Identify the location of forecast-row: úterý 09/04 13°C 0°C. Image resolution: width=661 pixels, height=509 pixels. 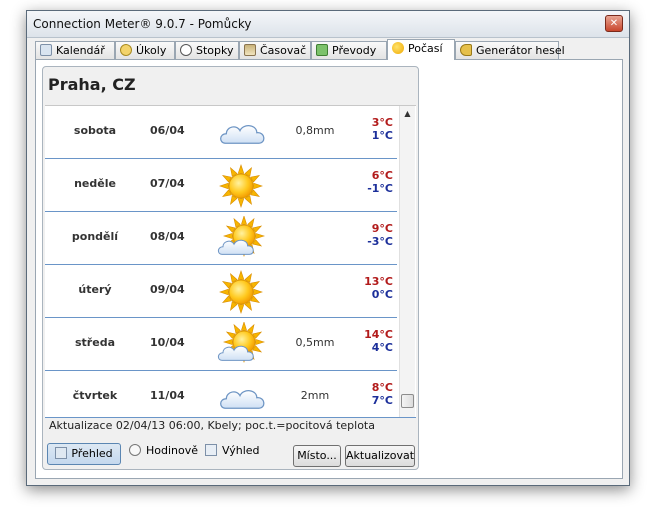
(221, 291).